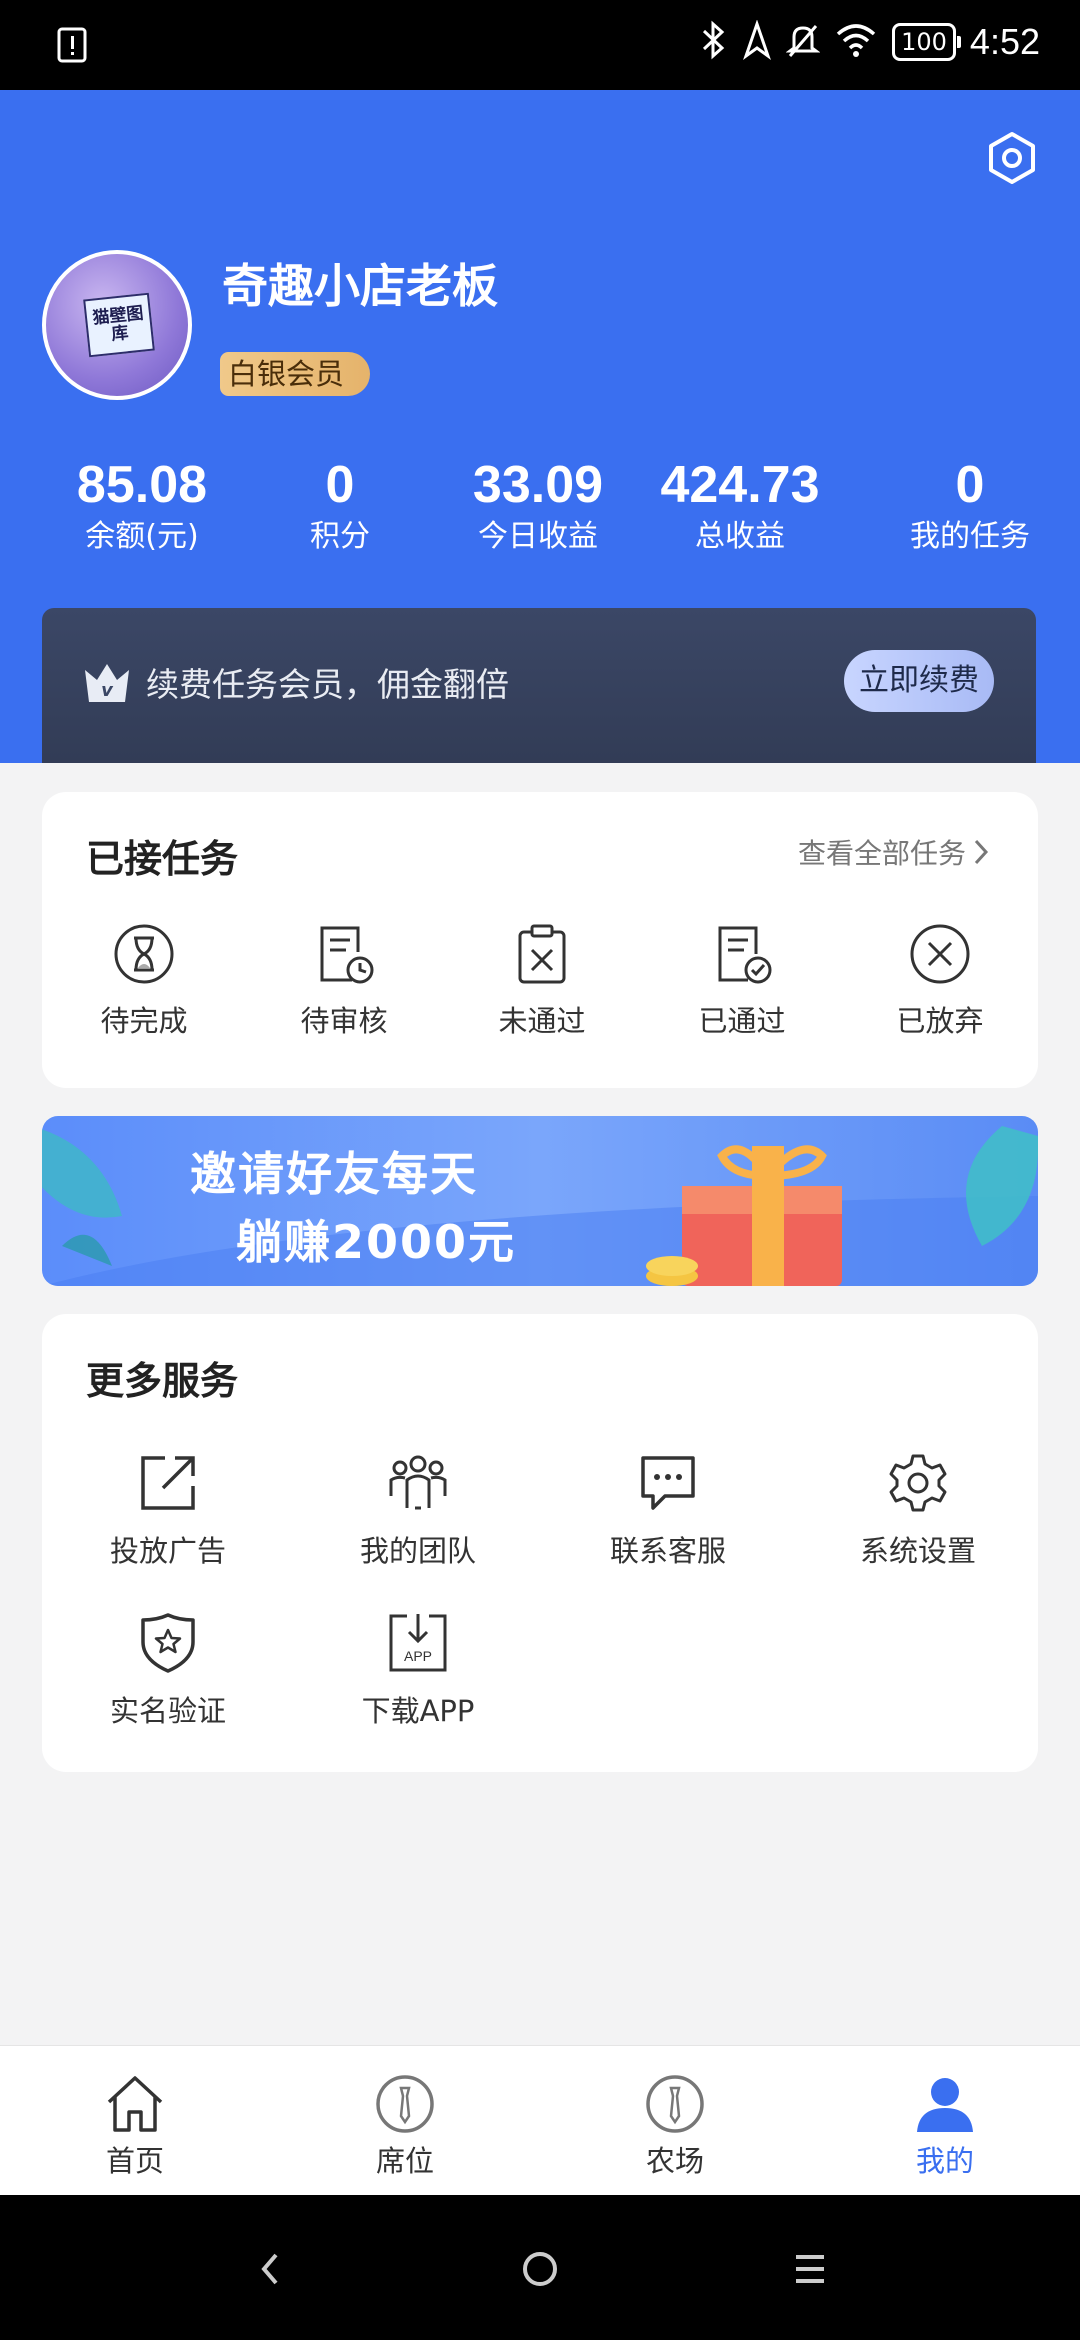 Image resolution: width=1080 pixels, height=2340 pixels. What do you see at coordinates (940, 1021) in the screenshot?
I see `task-label: 已放弃` at bounding box center [940, 1021].